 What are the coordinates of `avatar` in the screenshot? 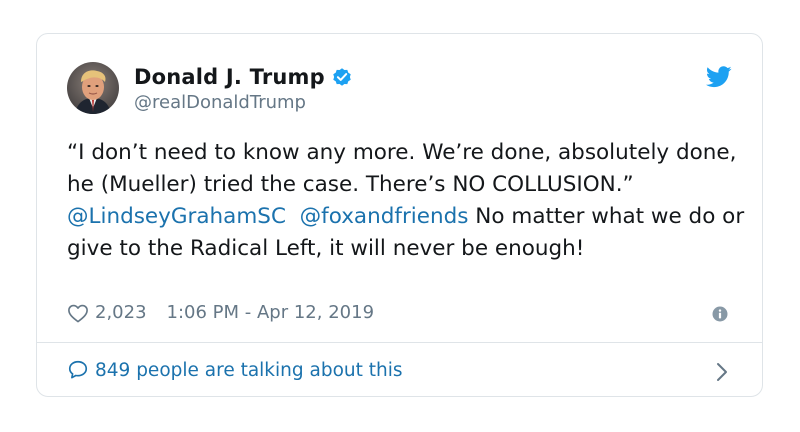 It's located at (93, 88).